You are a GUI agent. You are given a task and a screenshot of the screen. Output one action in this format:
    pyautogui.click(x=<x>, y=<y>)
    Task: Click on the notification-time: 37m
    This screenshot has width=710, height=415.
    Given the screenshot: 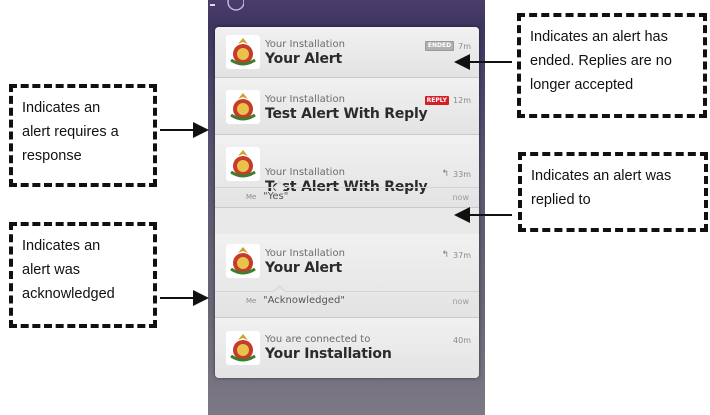 What is the action you would take?
    pyautogui.click(x=462, y=255)
    